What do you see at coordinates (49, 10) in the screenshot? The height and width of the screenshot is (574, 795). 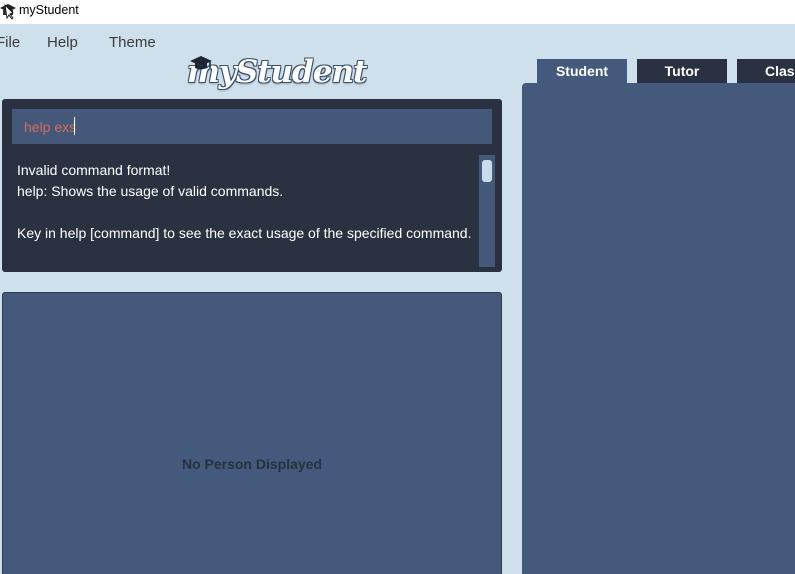 I see `window-title: myStudent` at bounding box center [49, 10].